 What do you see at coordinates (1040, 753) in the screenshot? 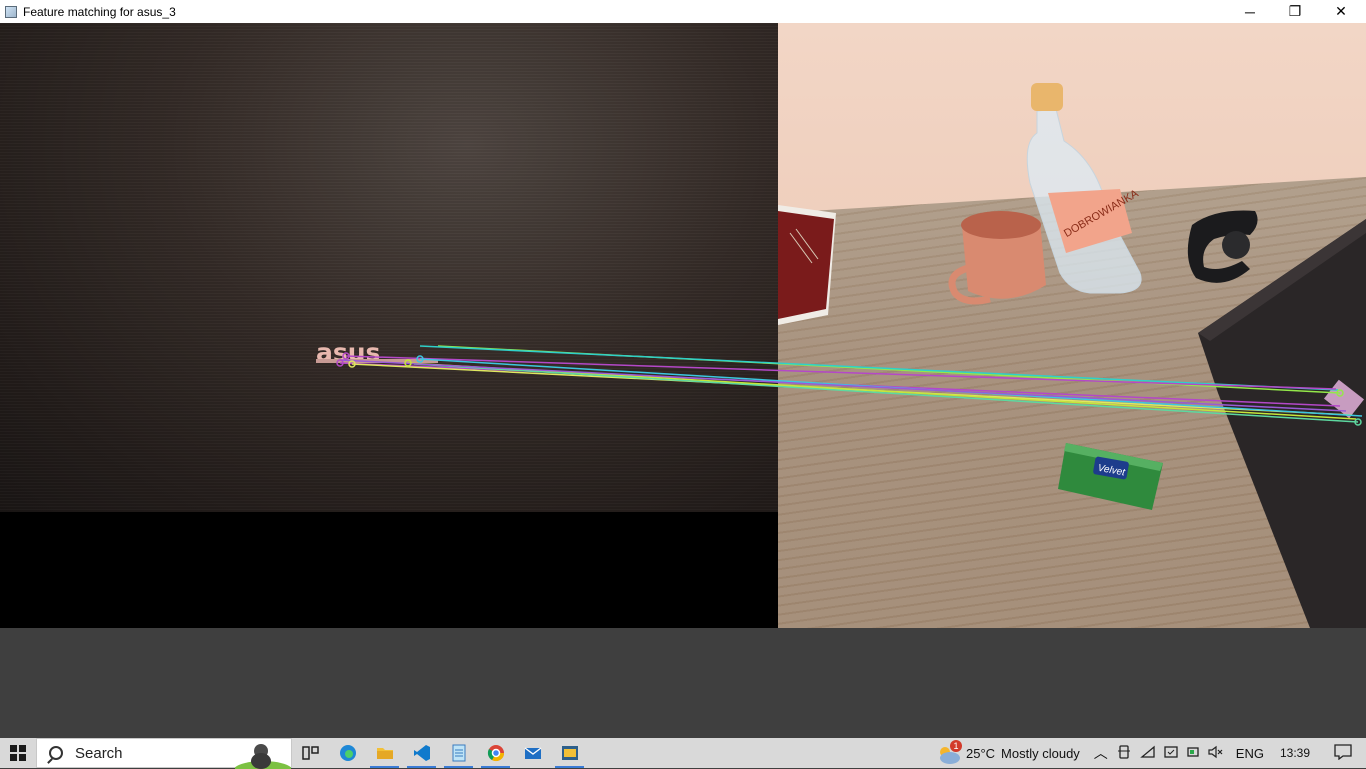
I see `weather-condition: Mostly cloudy` at bounding box center [1040, 753].